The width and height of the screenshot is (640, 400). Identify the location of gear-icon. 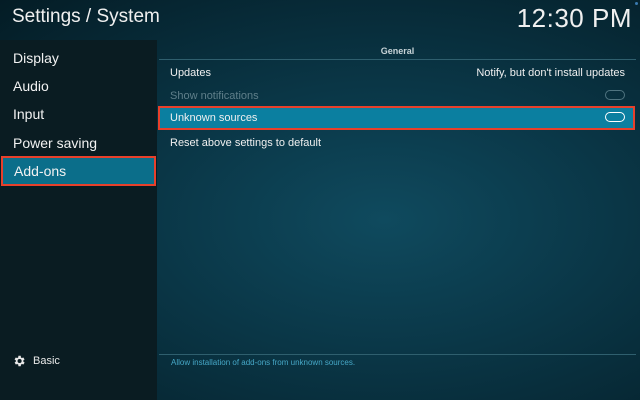
(19, 361).